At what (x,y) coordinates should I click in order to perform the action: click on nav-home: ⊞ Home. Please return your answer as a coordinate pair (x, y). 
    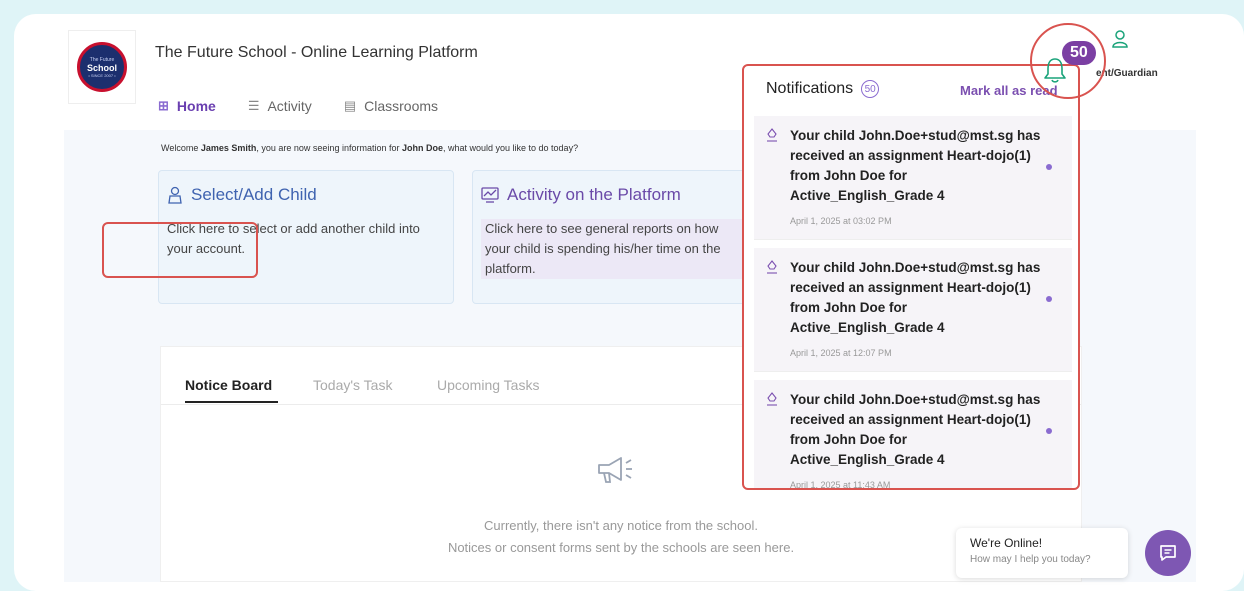
    Looking at the image, I should click on (187, 106).